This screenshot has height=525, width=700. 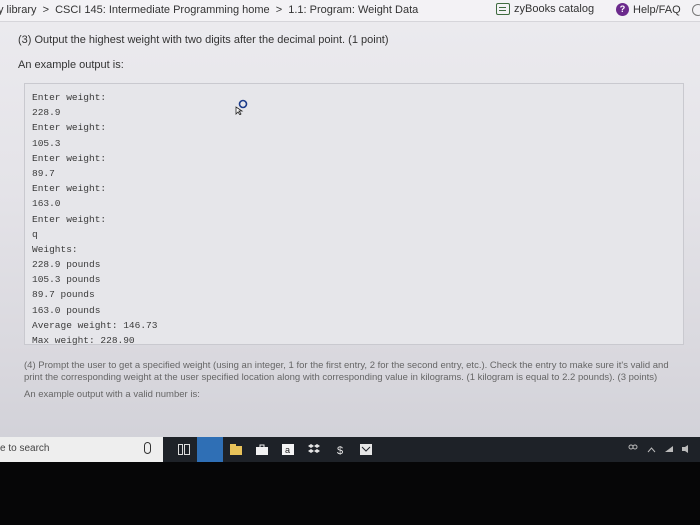 What do you see at coordinates (35, 234) in the screenshot?
I see `code-line: q` at bounding box center [35, 234].